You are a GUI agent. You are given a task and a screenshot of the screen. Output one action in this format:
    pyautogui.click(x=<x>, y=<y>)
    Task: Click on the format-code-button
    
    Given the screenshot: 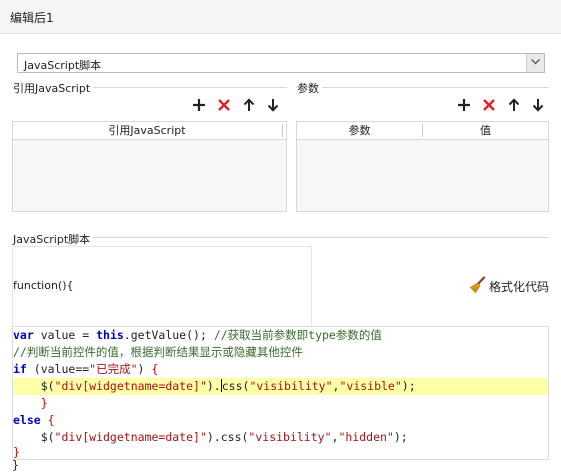 What is the action you would take?
    pyautogui.click(x=478, y=285)
    